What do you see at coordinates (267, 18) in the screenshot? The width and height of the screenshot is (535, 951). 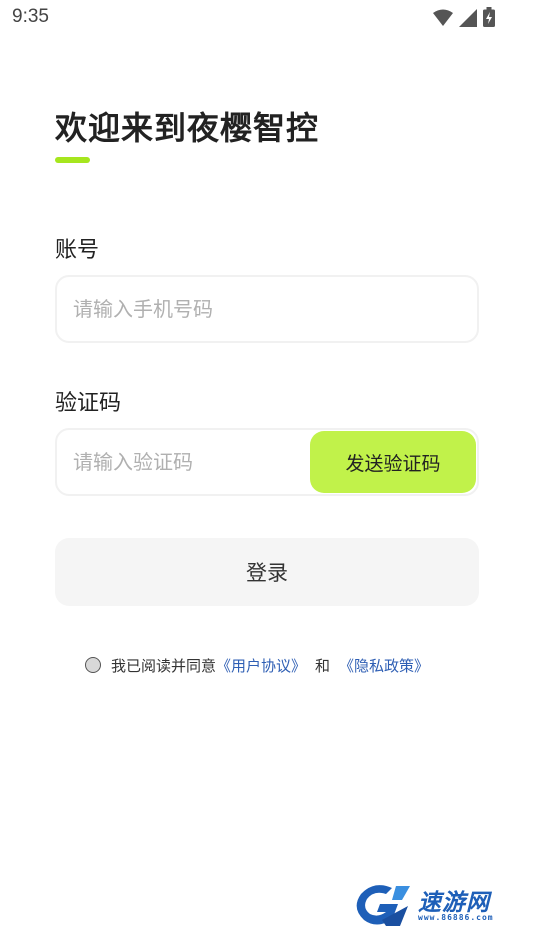 I see `status-bar: 9:35` at bounding box center [267, 18].